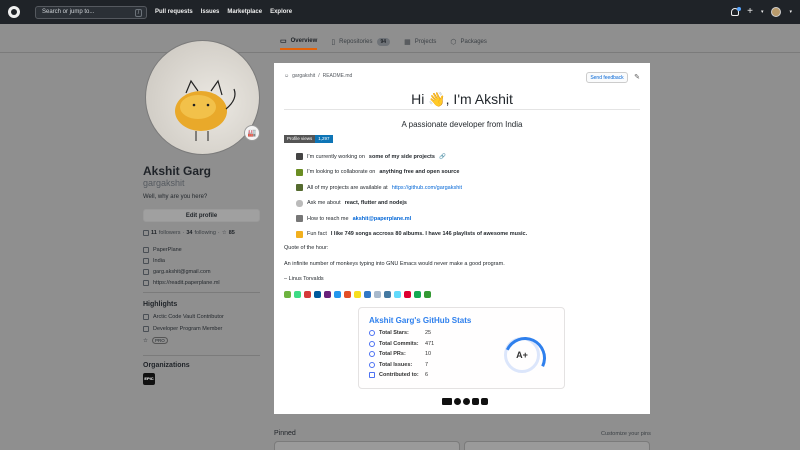  I want to click on instagram-icon, so click(484, 401).